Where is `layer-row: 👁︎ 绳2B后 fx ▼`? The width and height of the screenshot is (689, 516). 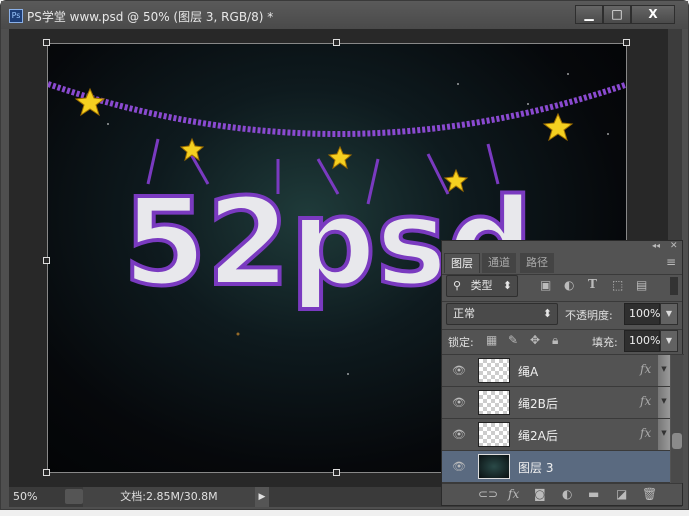
layer-row: 👁︎ 绳2B后 fx ▼ is located at coordinates (556, 403).